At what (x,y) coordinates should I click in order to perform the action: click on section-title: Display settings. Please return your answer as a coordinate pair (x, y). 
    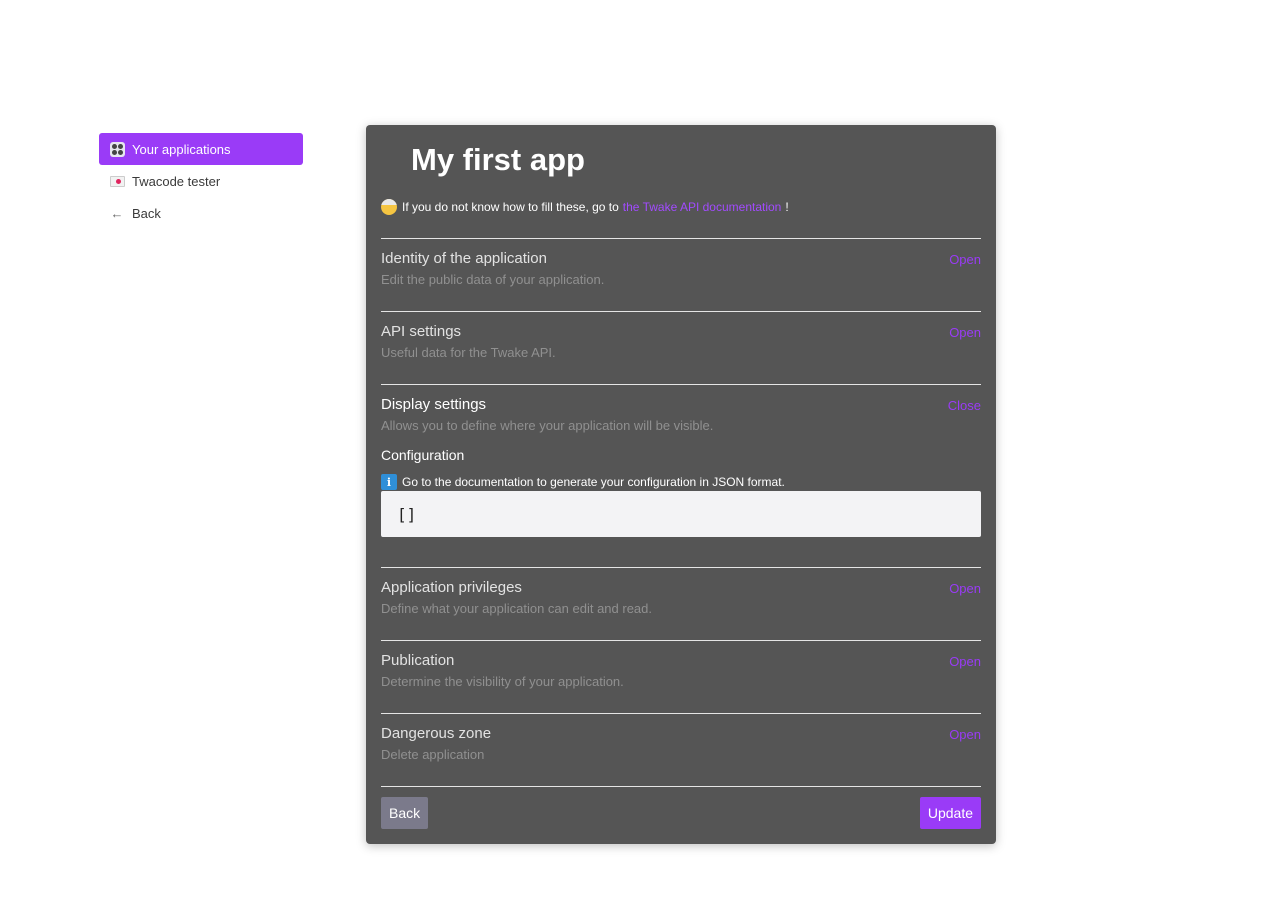
    Looking at the image, I should click on (434, 404).